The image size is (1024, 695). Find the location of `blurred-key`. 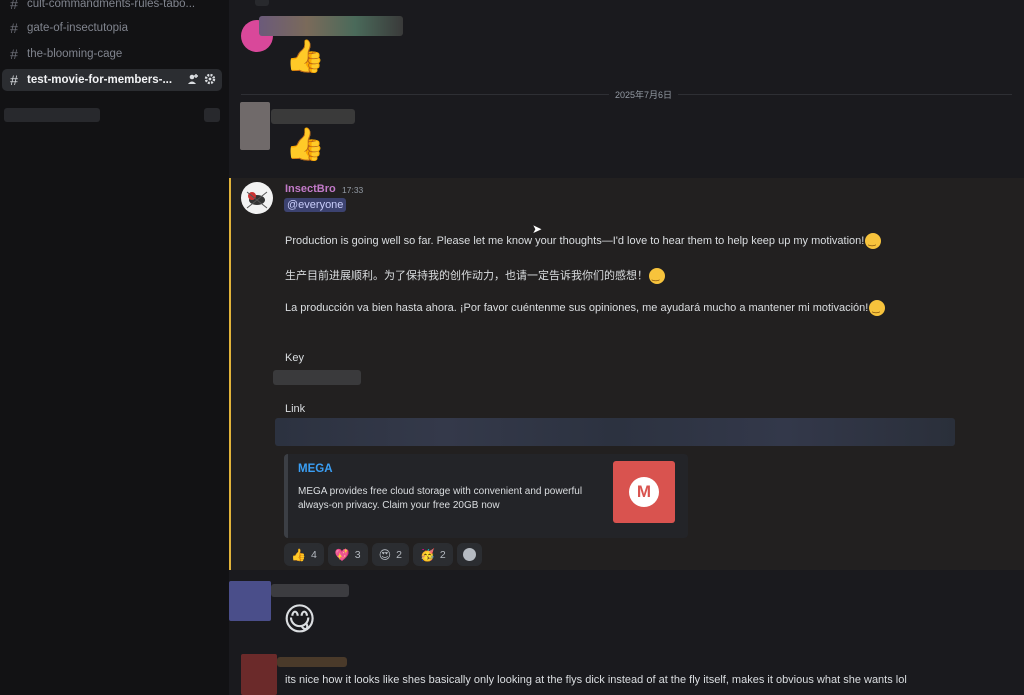

blurred-key is located at coordinates (317, 377).